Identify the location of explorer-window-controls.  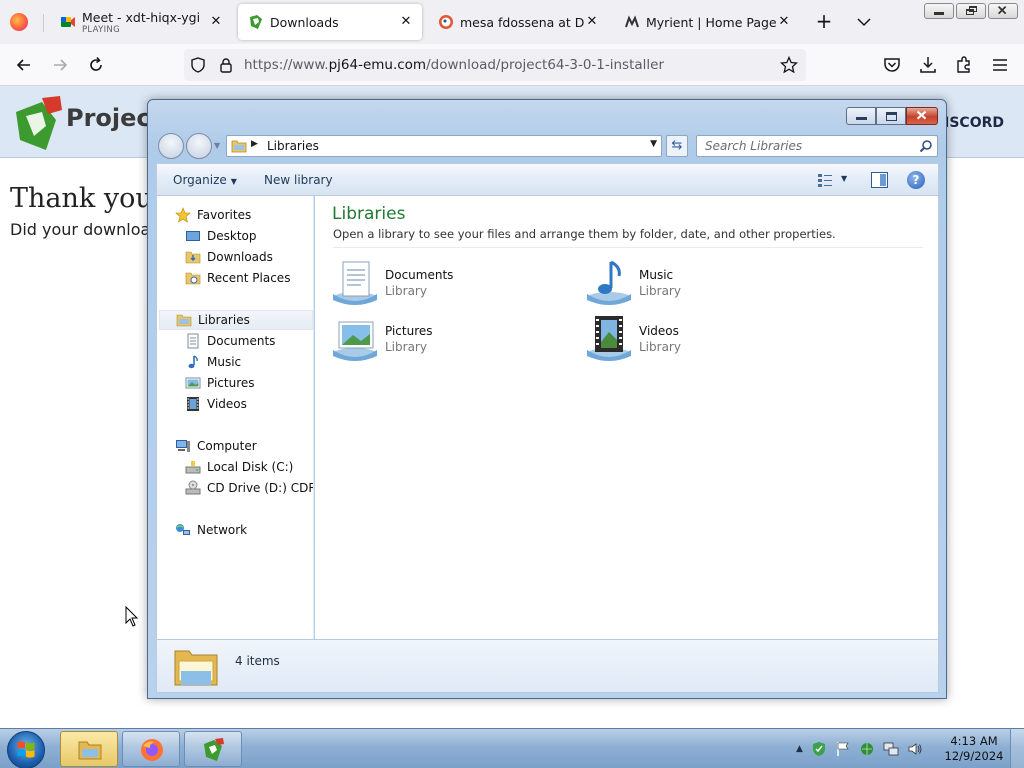
(892, 116).